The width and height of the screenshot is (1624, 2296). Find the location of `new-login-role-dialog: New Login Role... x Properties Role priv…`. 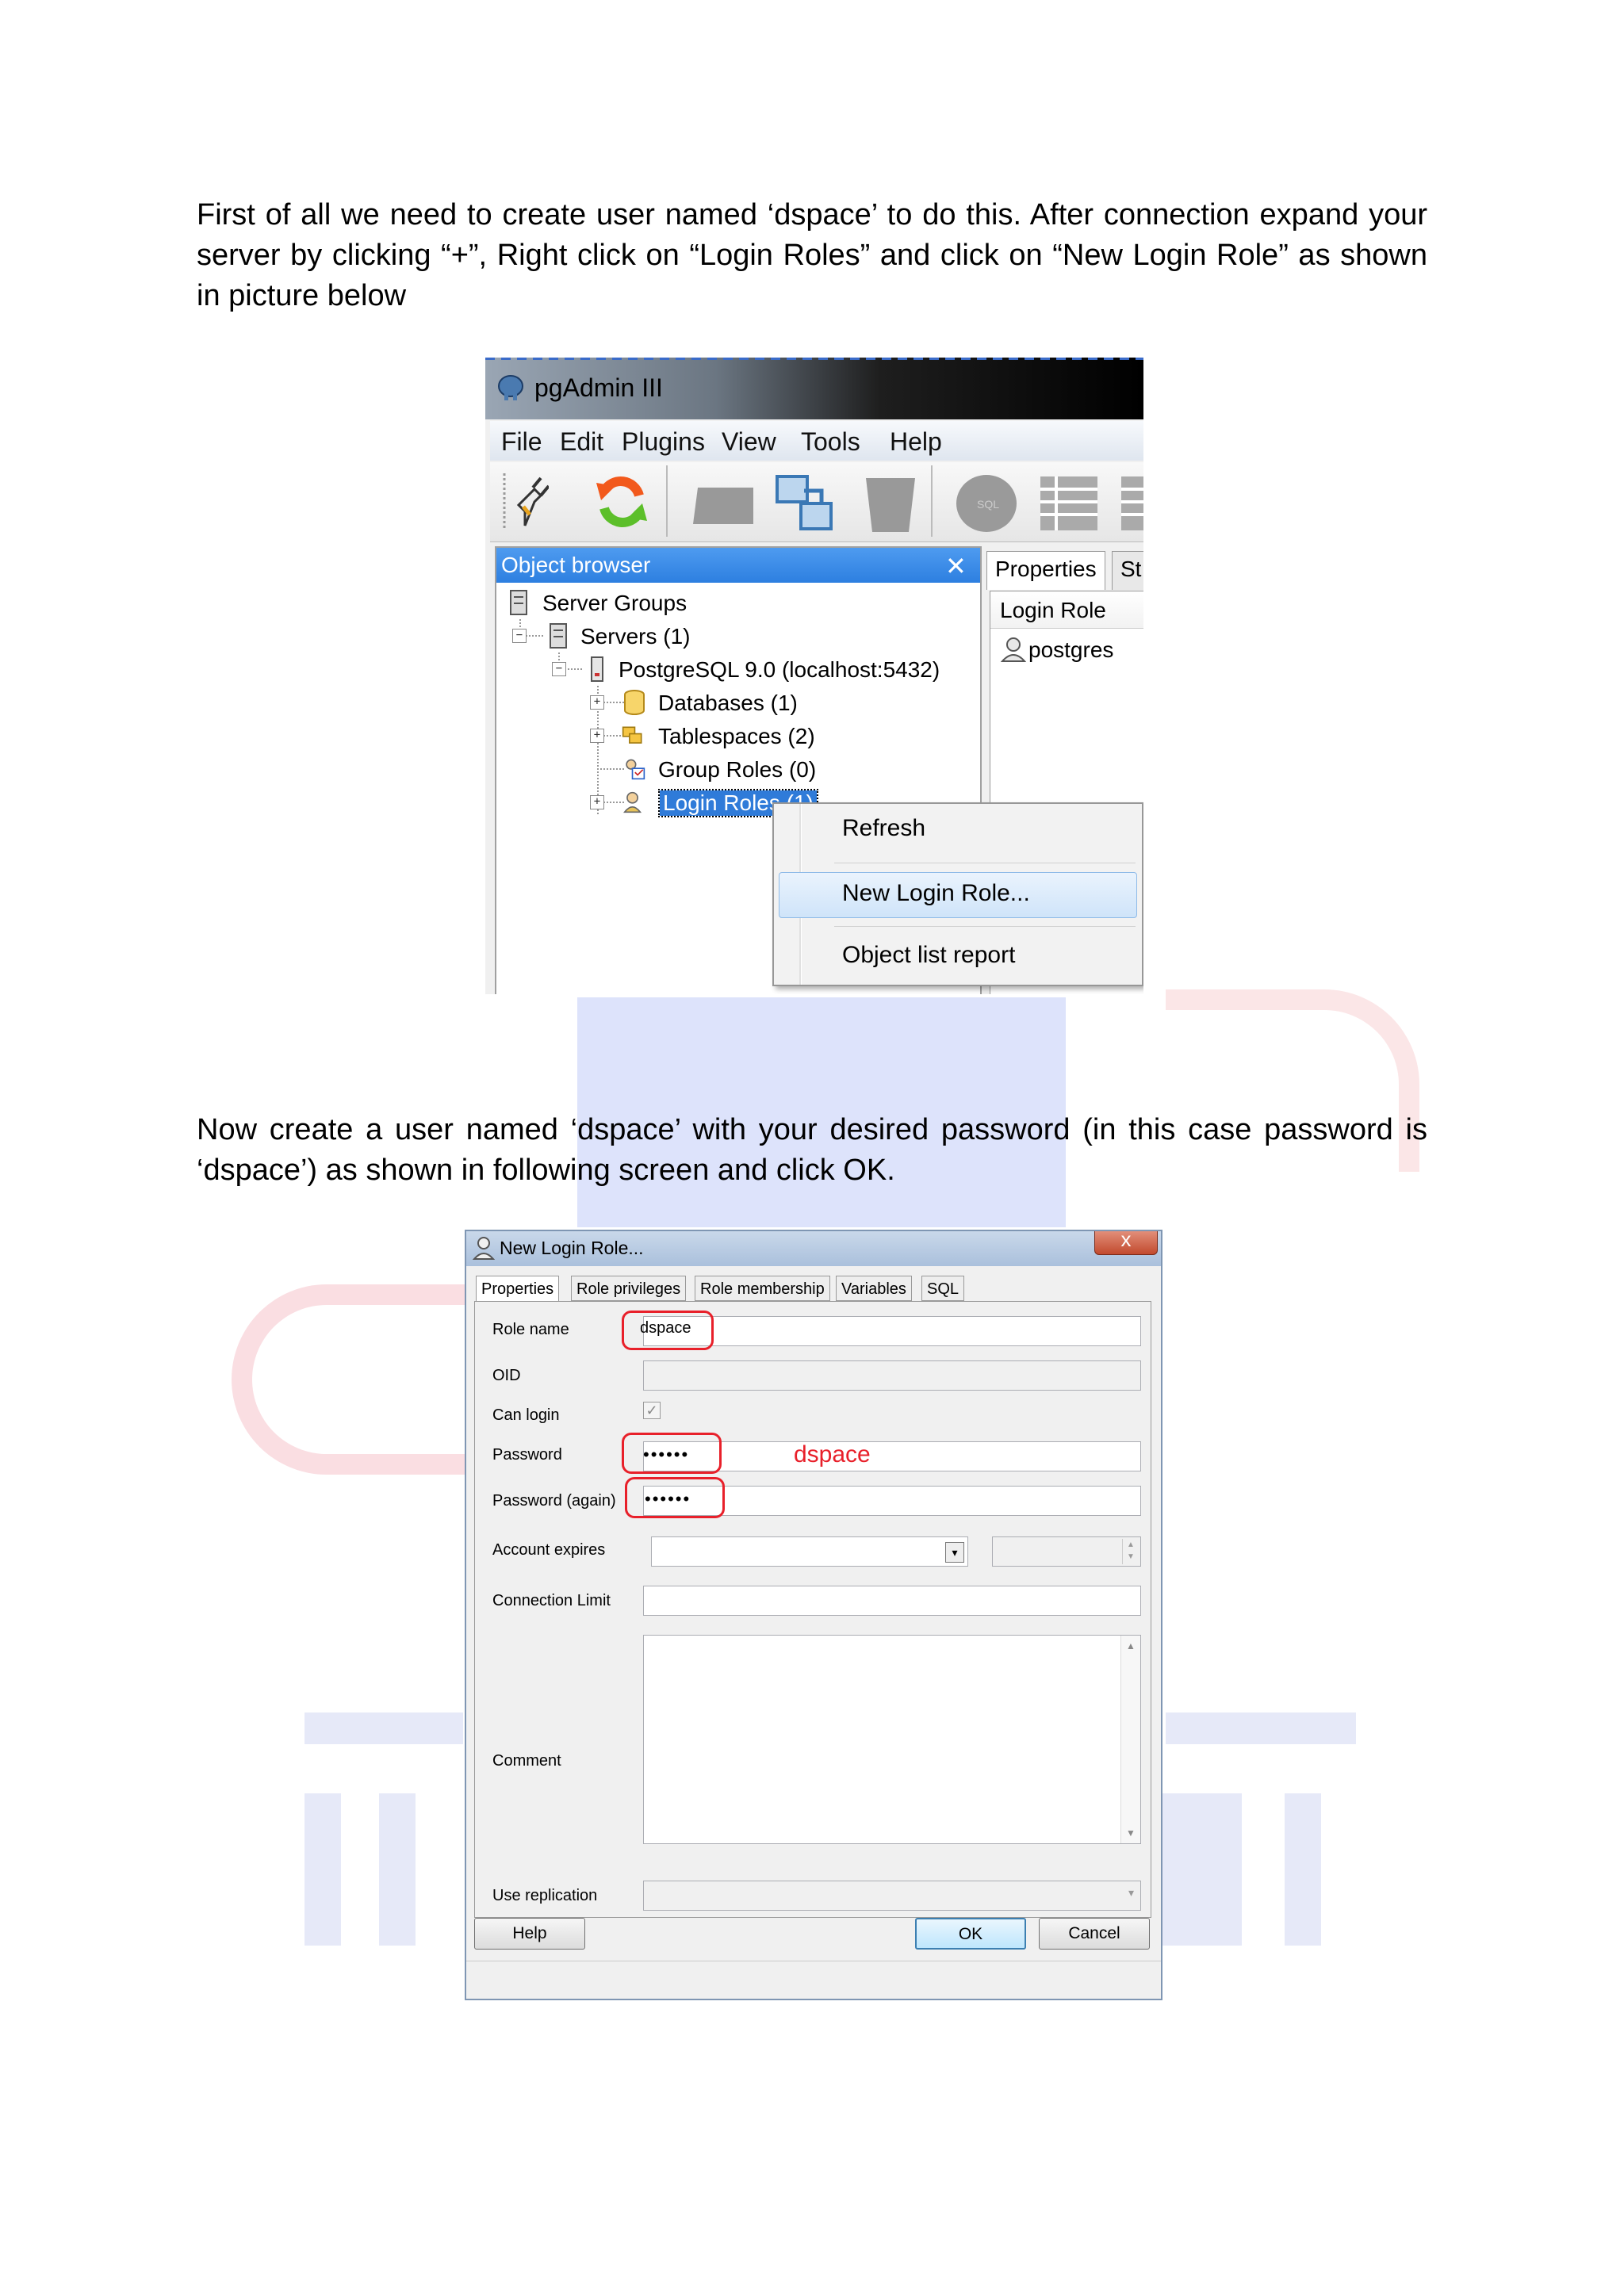

new-login-role-dialog: New Login Role... x Properties Role priv… is located at coordinates (813, 1615).